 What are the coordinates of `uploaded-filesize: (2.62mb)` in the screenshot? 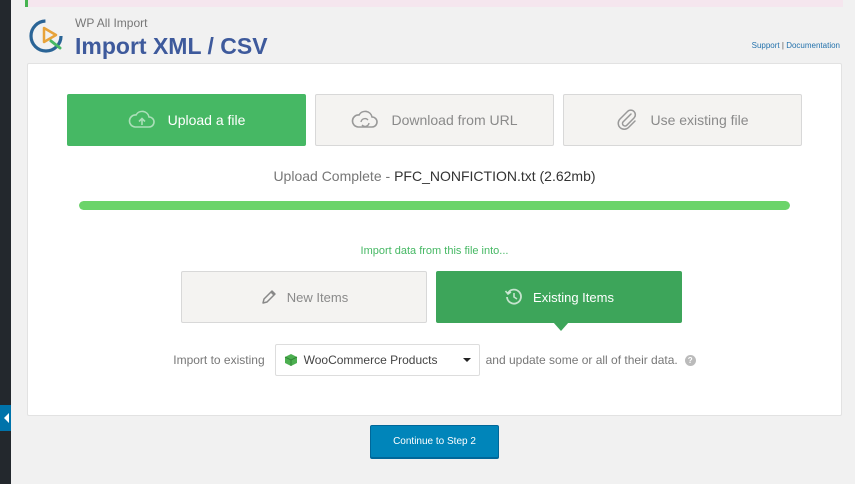 It's located at (567, 176).